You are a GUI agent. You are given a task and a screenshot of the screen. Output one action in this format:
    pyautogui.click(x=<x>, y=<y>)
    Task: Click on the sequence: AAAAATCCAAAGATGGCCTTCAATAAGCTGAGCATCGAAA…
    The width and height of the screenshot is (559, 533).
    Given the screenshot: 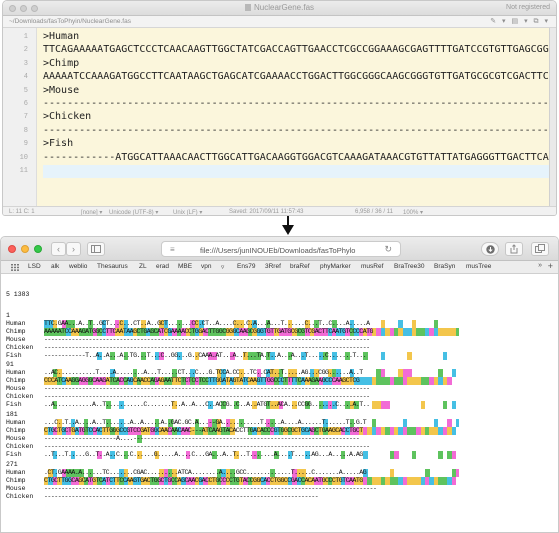 What is the action you would take?
    pyautogui.click(x=251, y=332)
    